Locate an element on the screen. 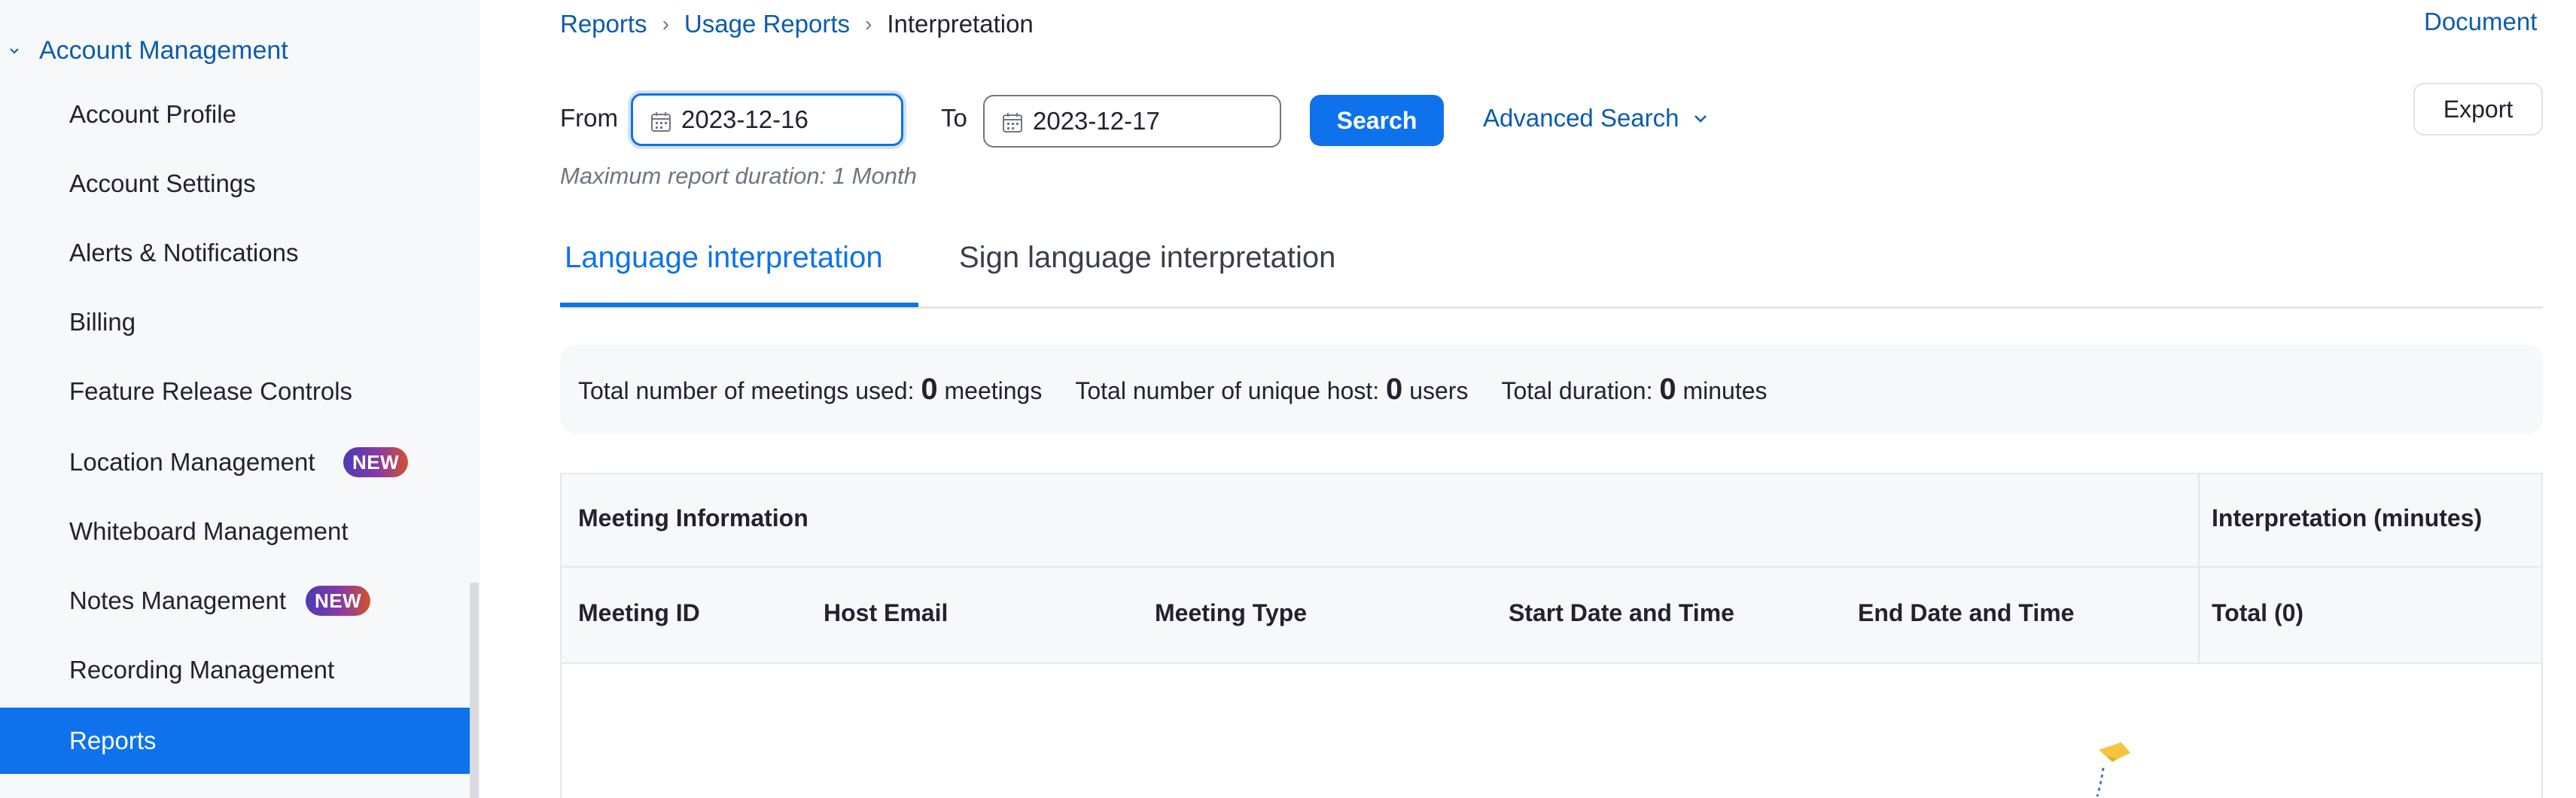 The height and width of the screenshot is (798, 2576). tab-sign-language-interpretation: Sign language interpretation is located at coordinates (1147, 258).